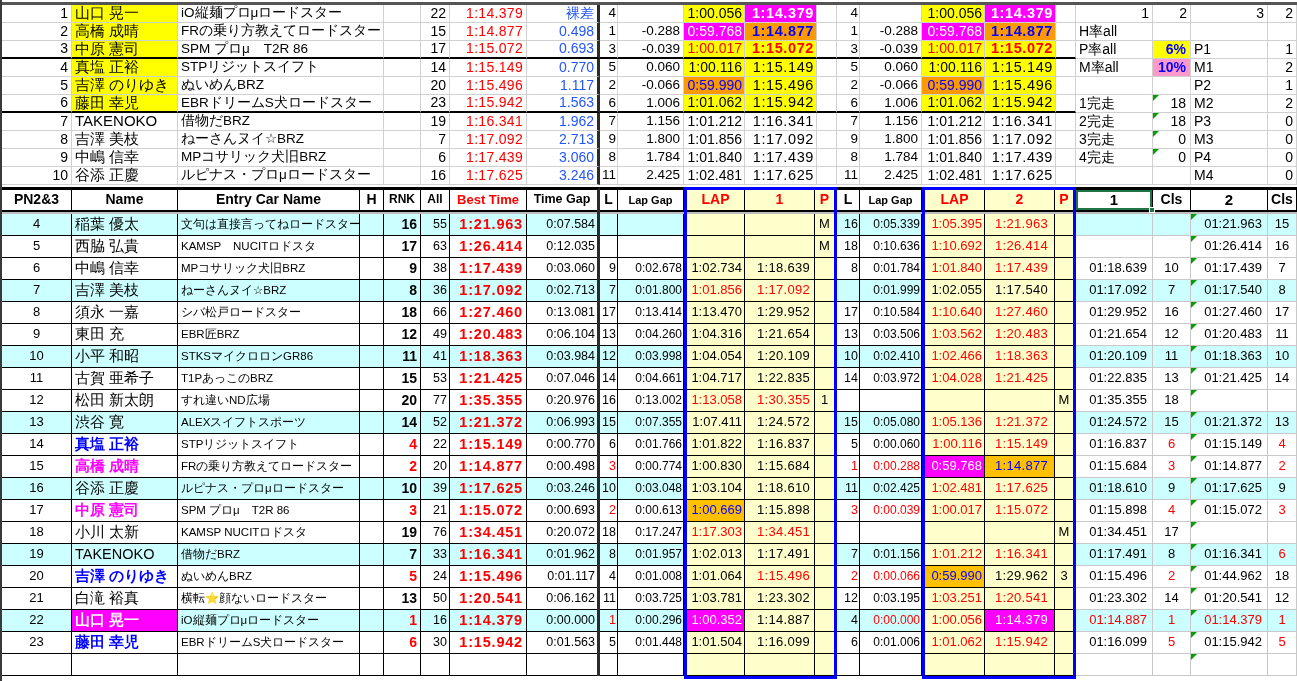  I want to click on lap-time: 1:04.316, so click(716, 335).